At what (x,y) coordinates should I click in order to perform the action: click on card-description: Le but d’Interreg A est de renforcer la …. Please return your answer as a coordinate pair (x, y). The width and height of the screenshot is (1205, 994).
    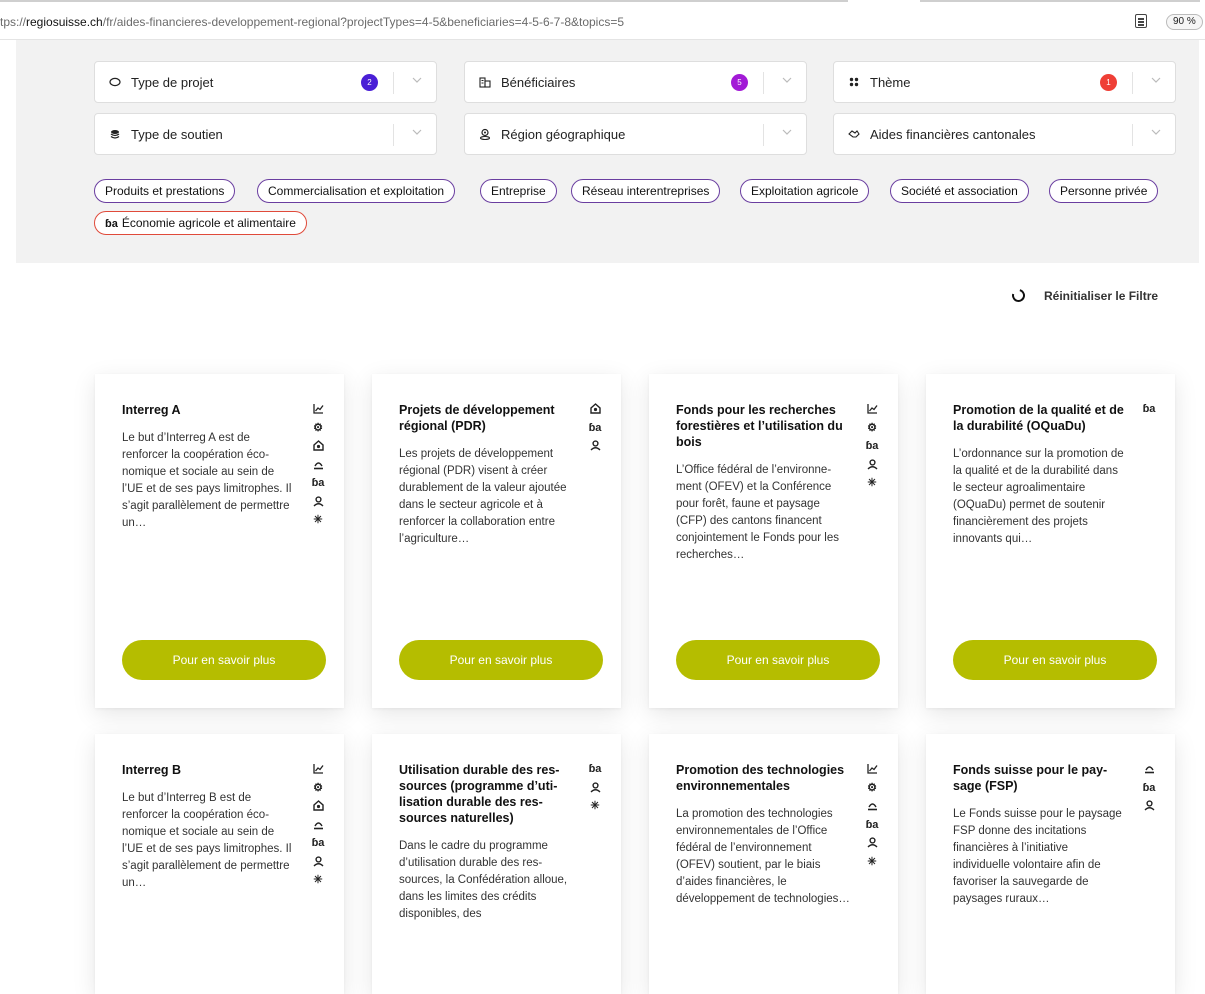
    Looking at the image, I should click on (207, 480).